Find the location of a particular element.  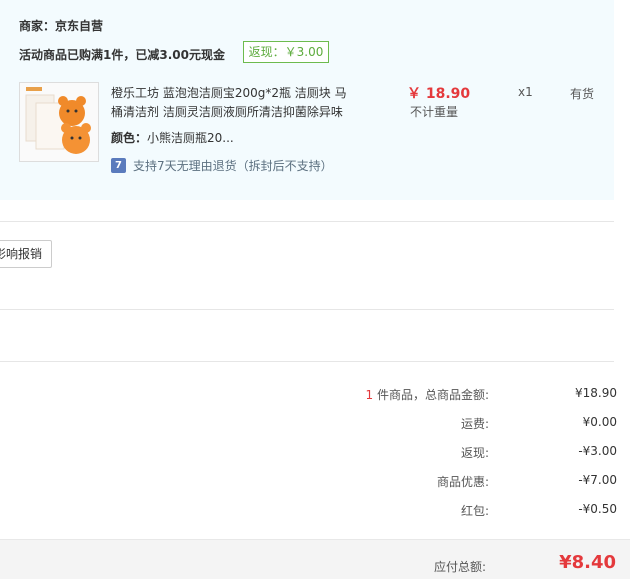

summary-redpacket-label: 红包: is located at coordinates (474, 511).